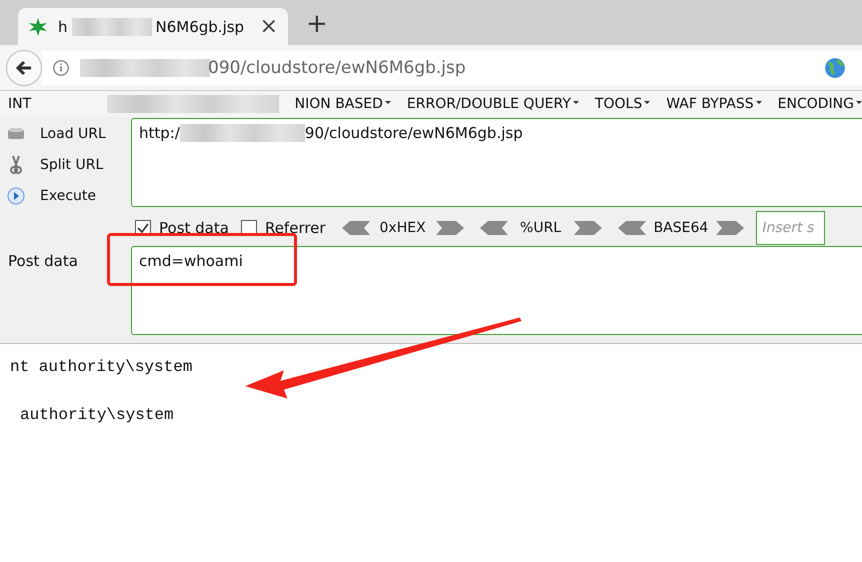 This screenshot has height=562, width=862. Describe the element at coordinates (97, 416) in the screenshot. I see `output-line: authority\system` at that location.